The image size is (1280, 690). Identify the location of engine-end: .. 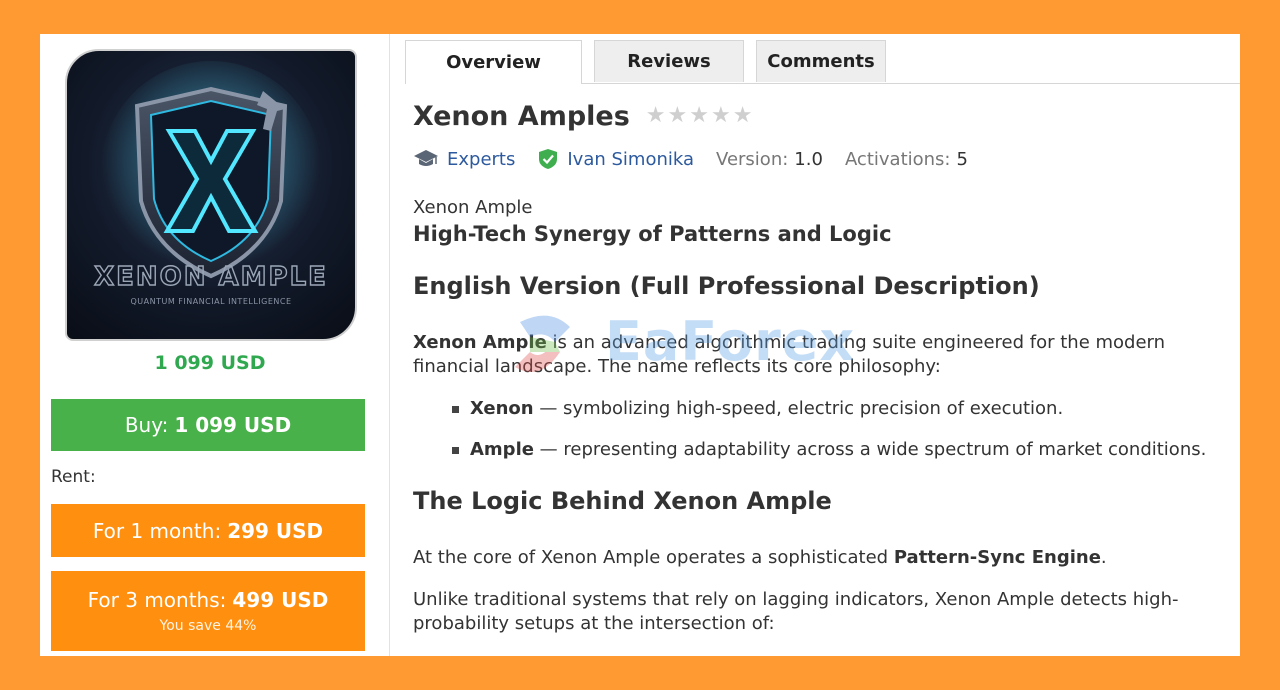
(1103, 557).